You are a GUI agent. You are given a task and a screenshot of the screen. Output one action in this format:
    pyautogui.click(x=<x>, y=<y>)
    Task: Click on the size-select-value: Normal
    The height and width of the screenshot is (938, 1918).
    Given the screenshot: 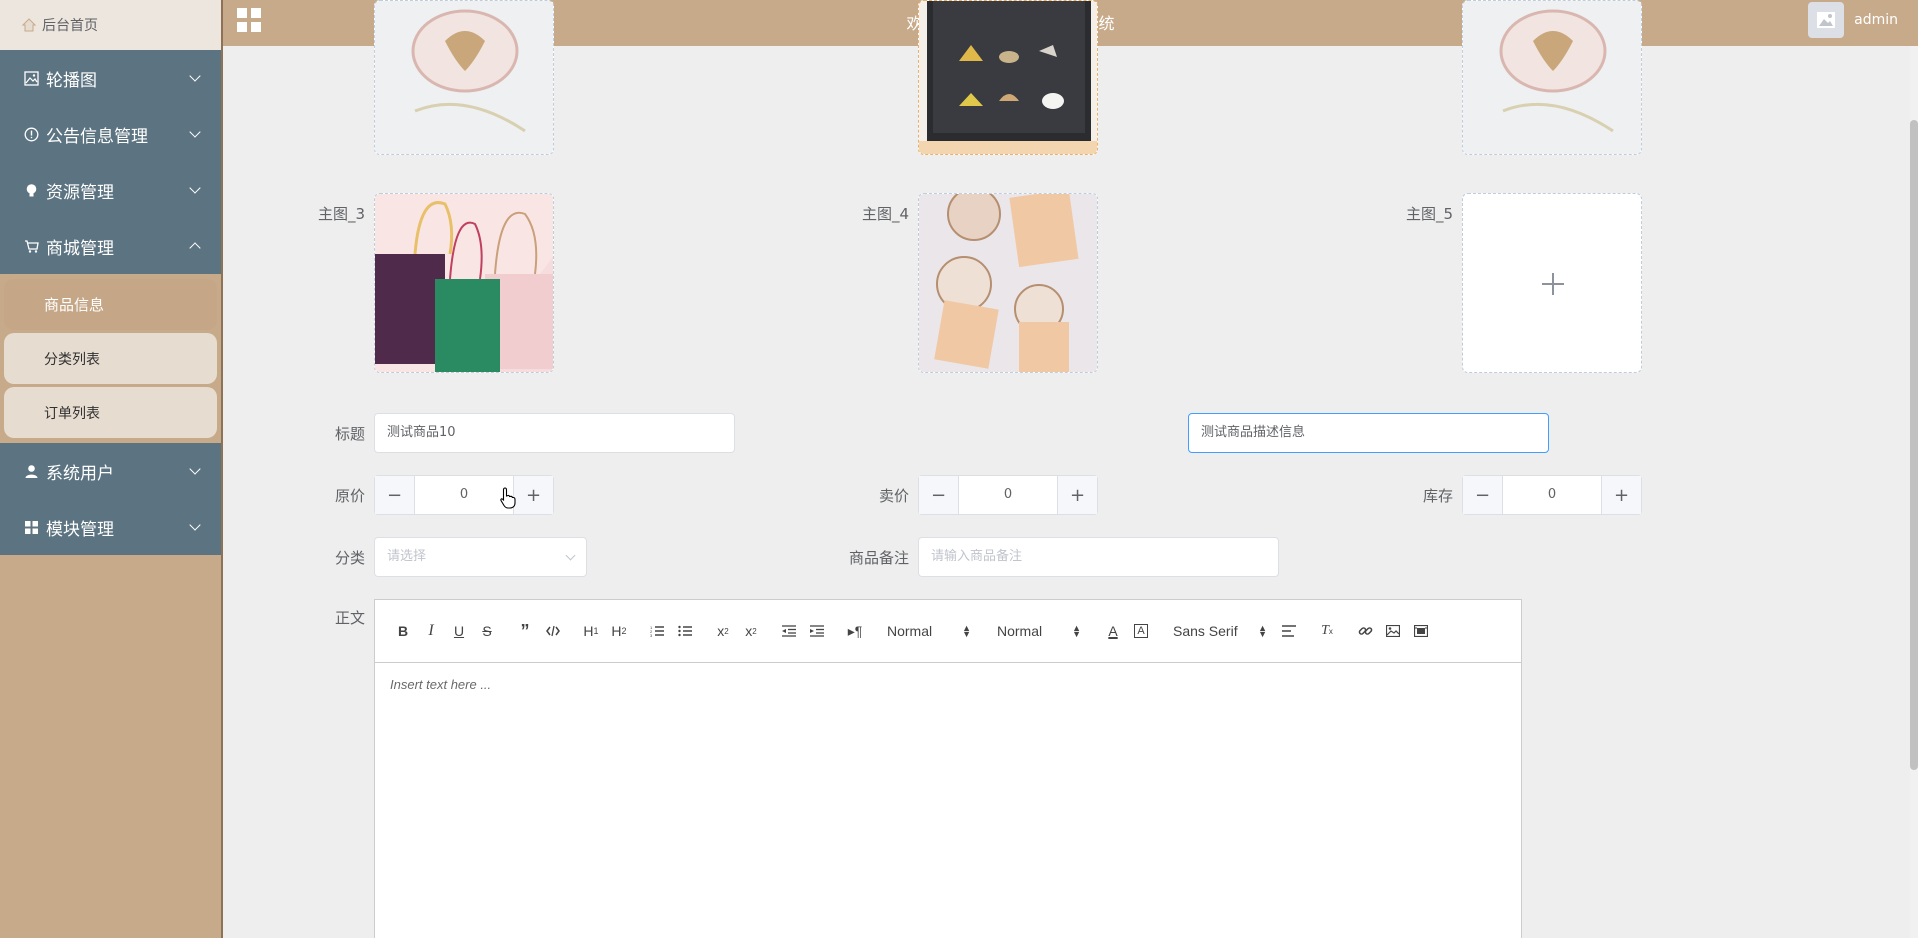 What is the action you would take?
    pyautogui.click(x=1020, y=631)
    